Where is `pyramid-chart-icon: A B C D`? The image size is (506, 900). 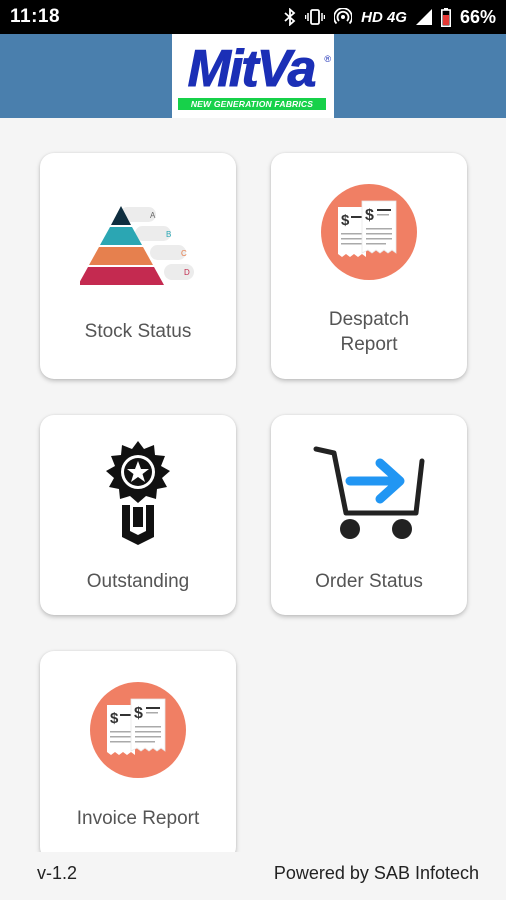 pyramid-chart-icon: A B C D is located at coordinates (138, 245).